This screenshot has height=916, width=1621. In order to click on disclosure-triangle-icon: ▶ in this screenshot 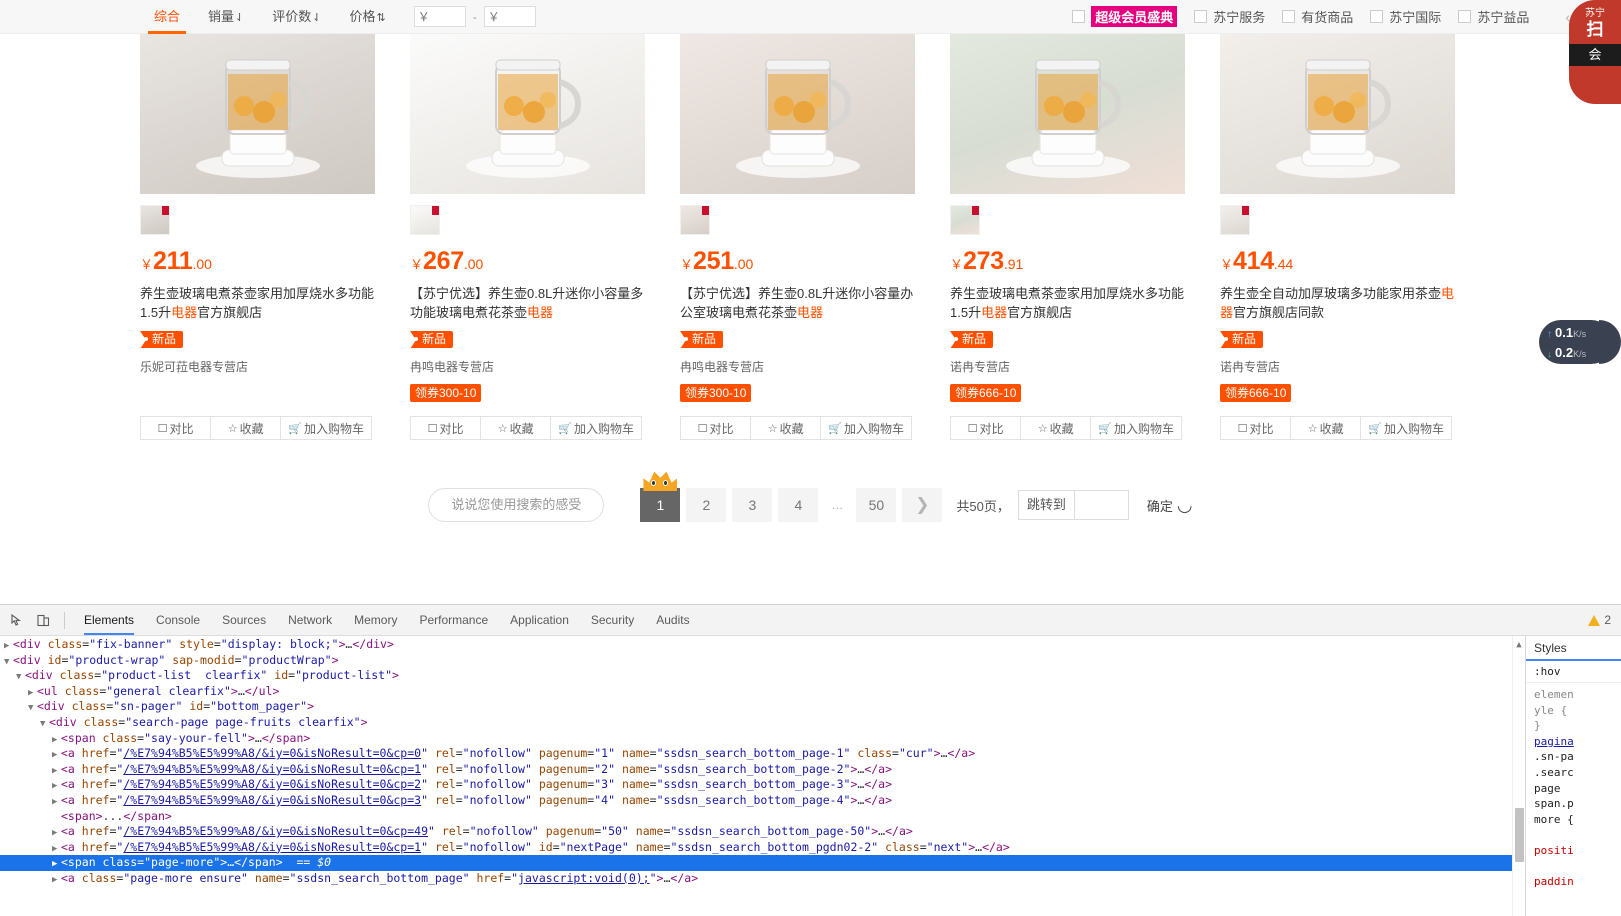, I will do `click(56, 881)`.